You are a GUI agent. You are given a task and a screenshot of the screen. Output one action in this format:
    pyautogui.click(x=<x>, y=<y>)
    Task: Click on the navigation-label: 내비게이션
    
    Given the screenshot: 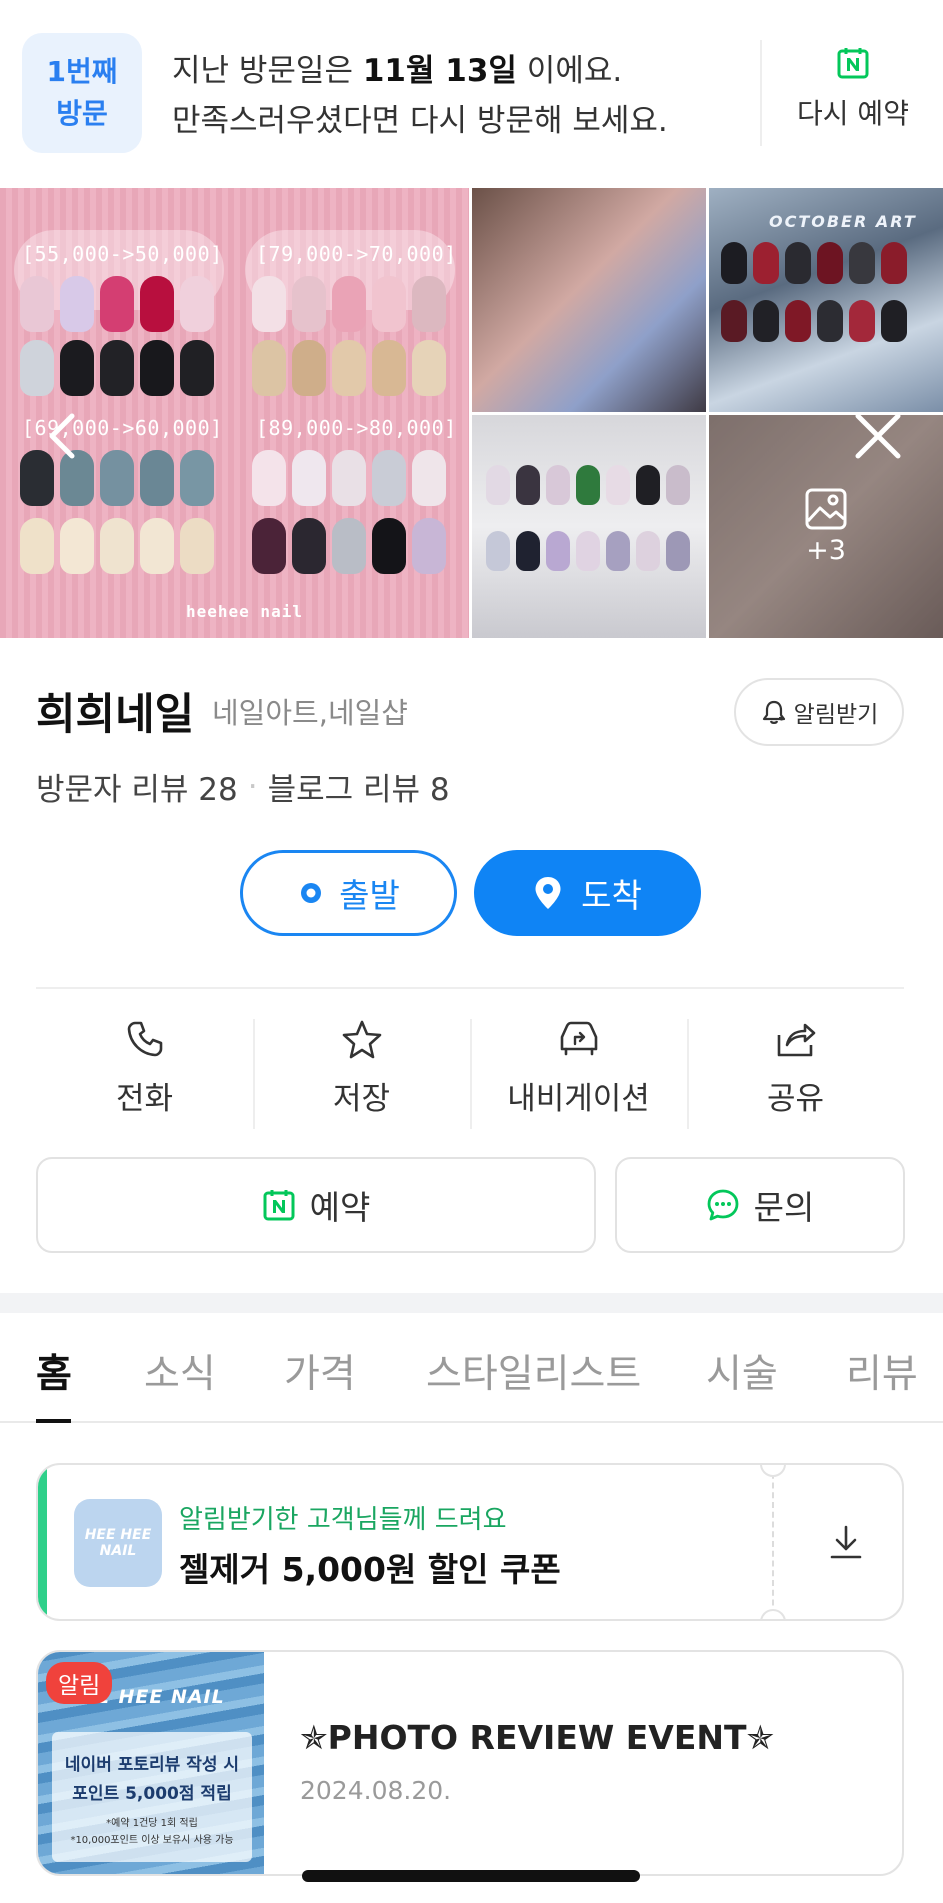 What is the action you would take?
    pyautogui.click(x=578, y=1099)
    